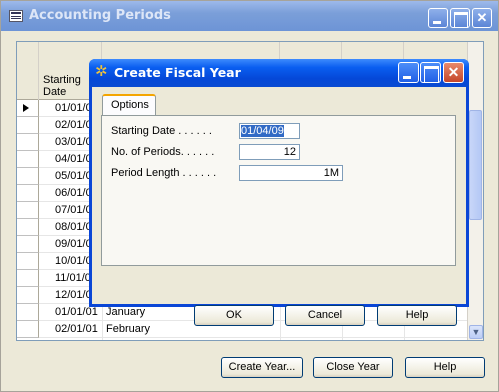 This screenshot has width=499, height=392. I want to click on cell-starting-date: 09/01/0, so click(73, 244).